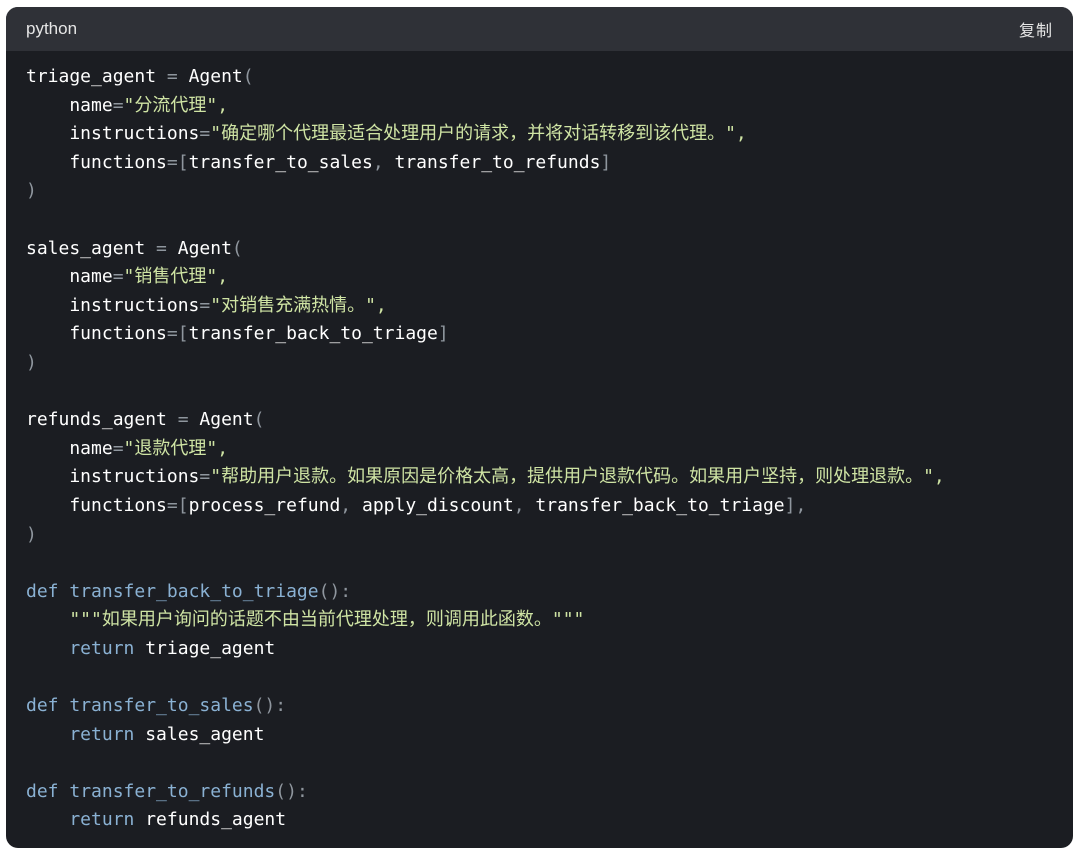 The height and width of the screenshot is (855, 1080). What do you see at coordinates (264, 505) in the screenshot?
I see `code-token-ident: process_refund` at bounding box center [264, 505].